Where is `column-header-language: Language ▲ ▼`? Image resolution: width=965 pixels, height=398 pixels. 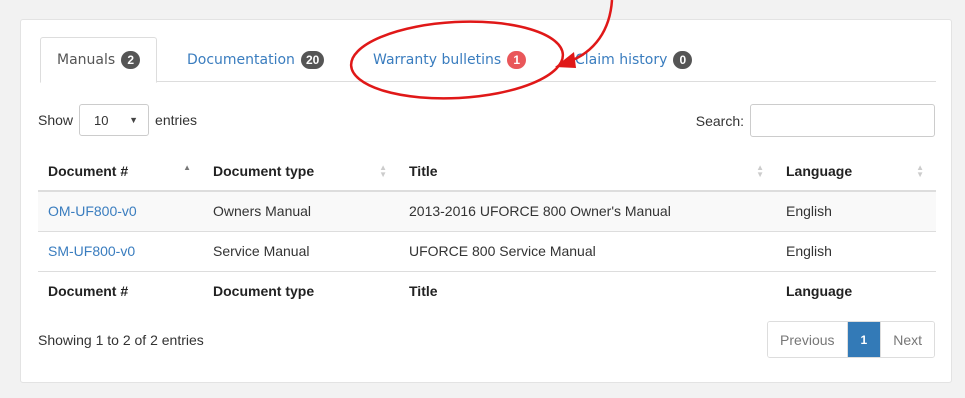 column-header-language: Language ▲ ▼ is located at coordinates (856, 171).